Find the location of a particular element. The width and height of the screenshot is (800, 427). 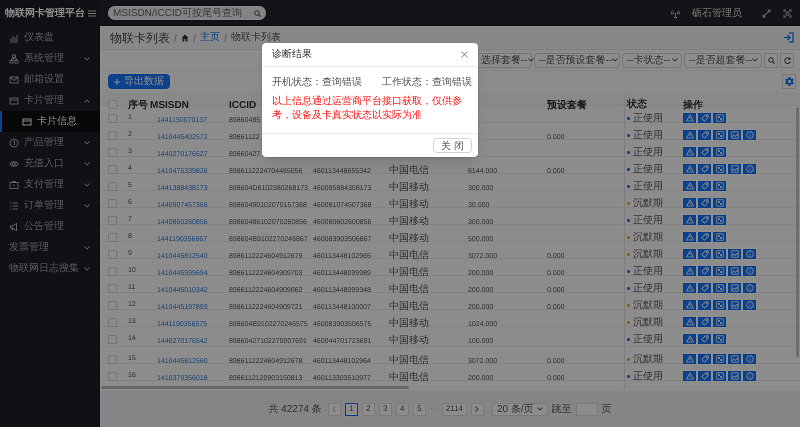

filter-select: --是否超套餐-- is located at coordinates (723, 60).